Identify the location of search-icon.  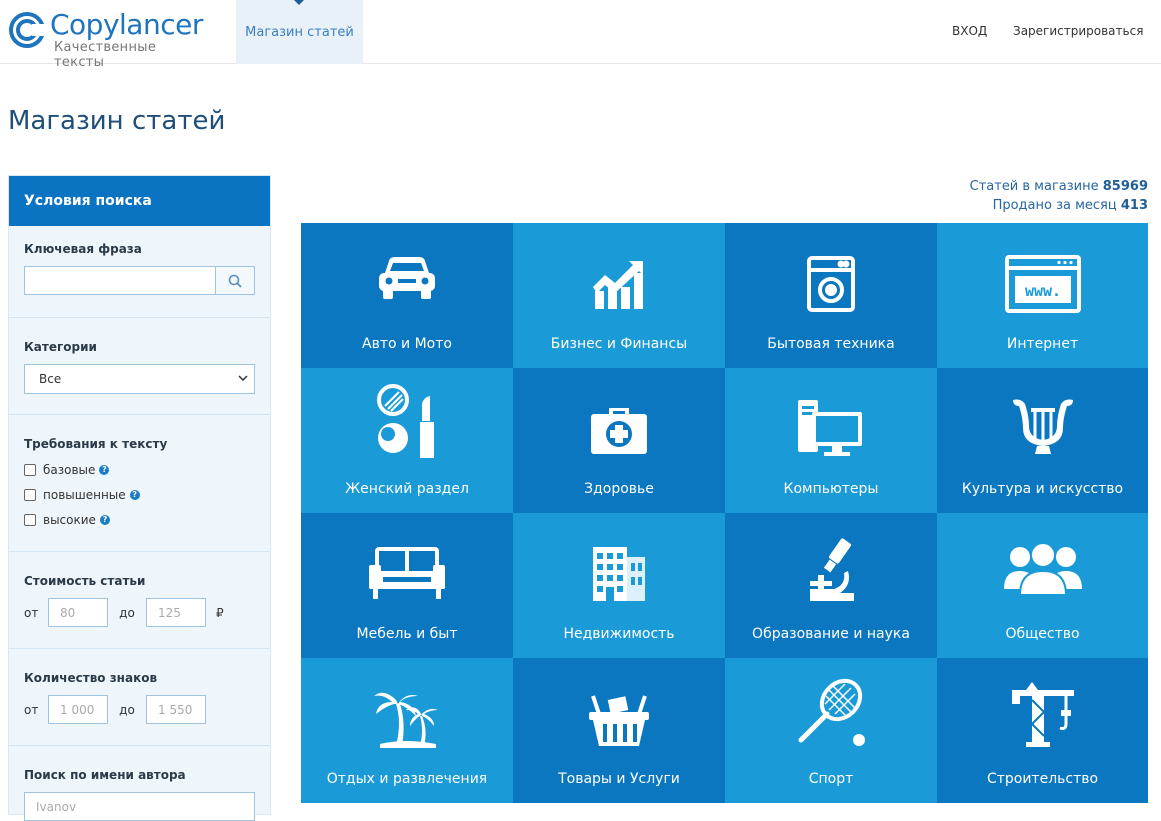
(235, 281).